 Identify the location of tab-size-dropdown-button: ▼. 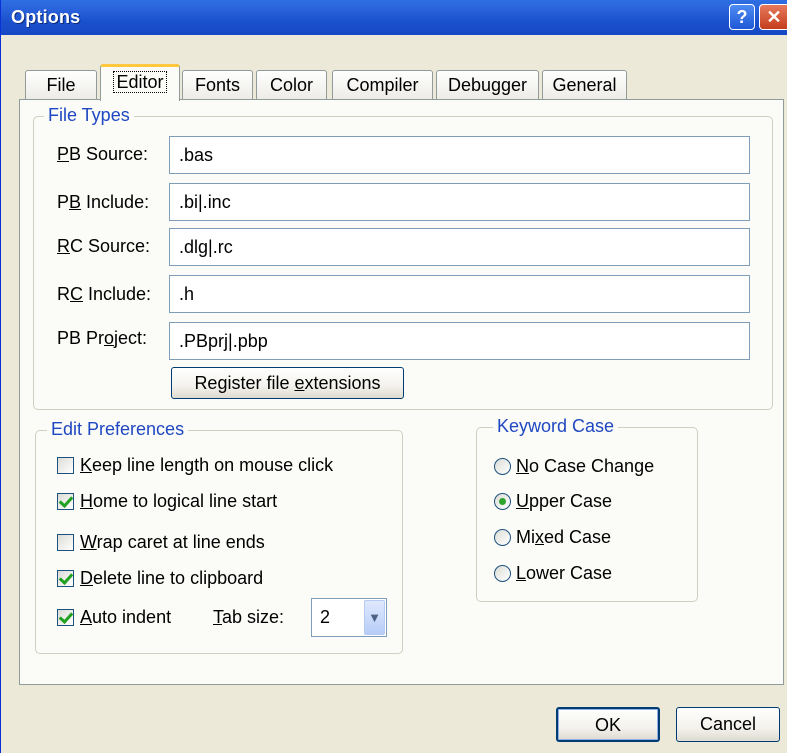
(374, 617).